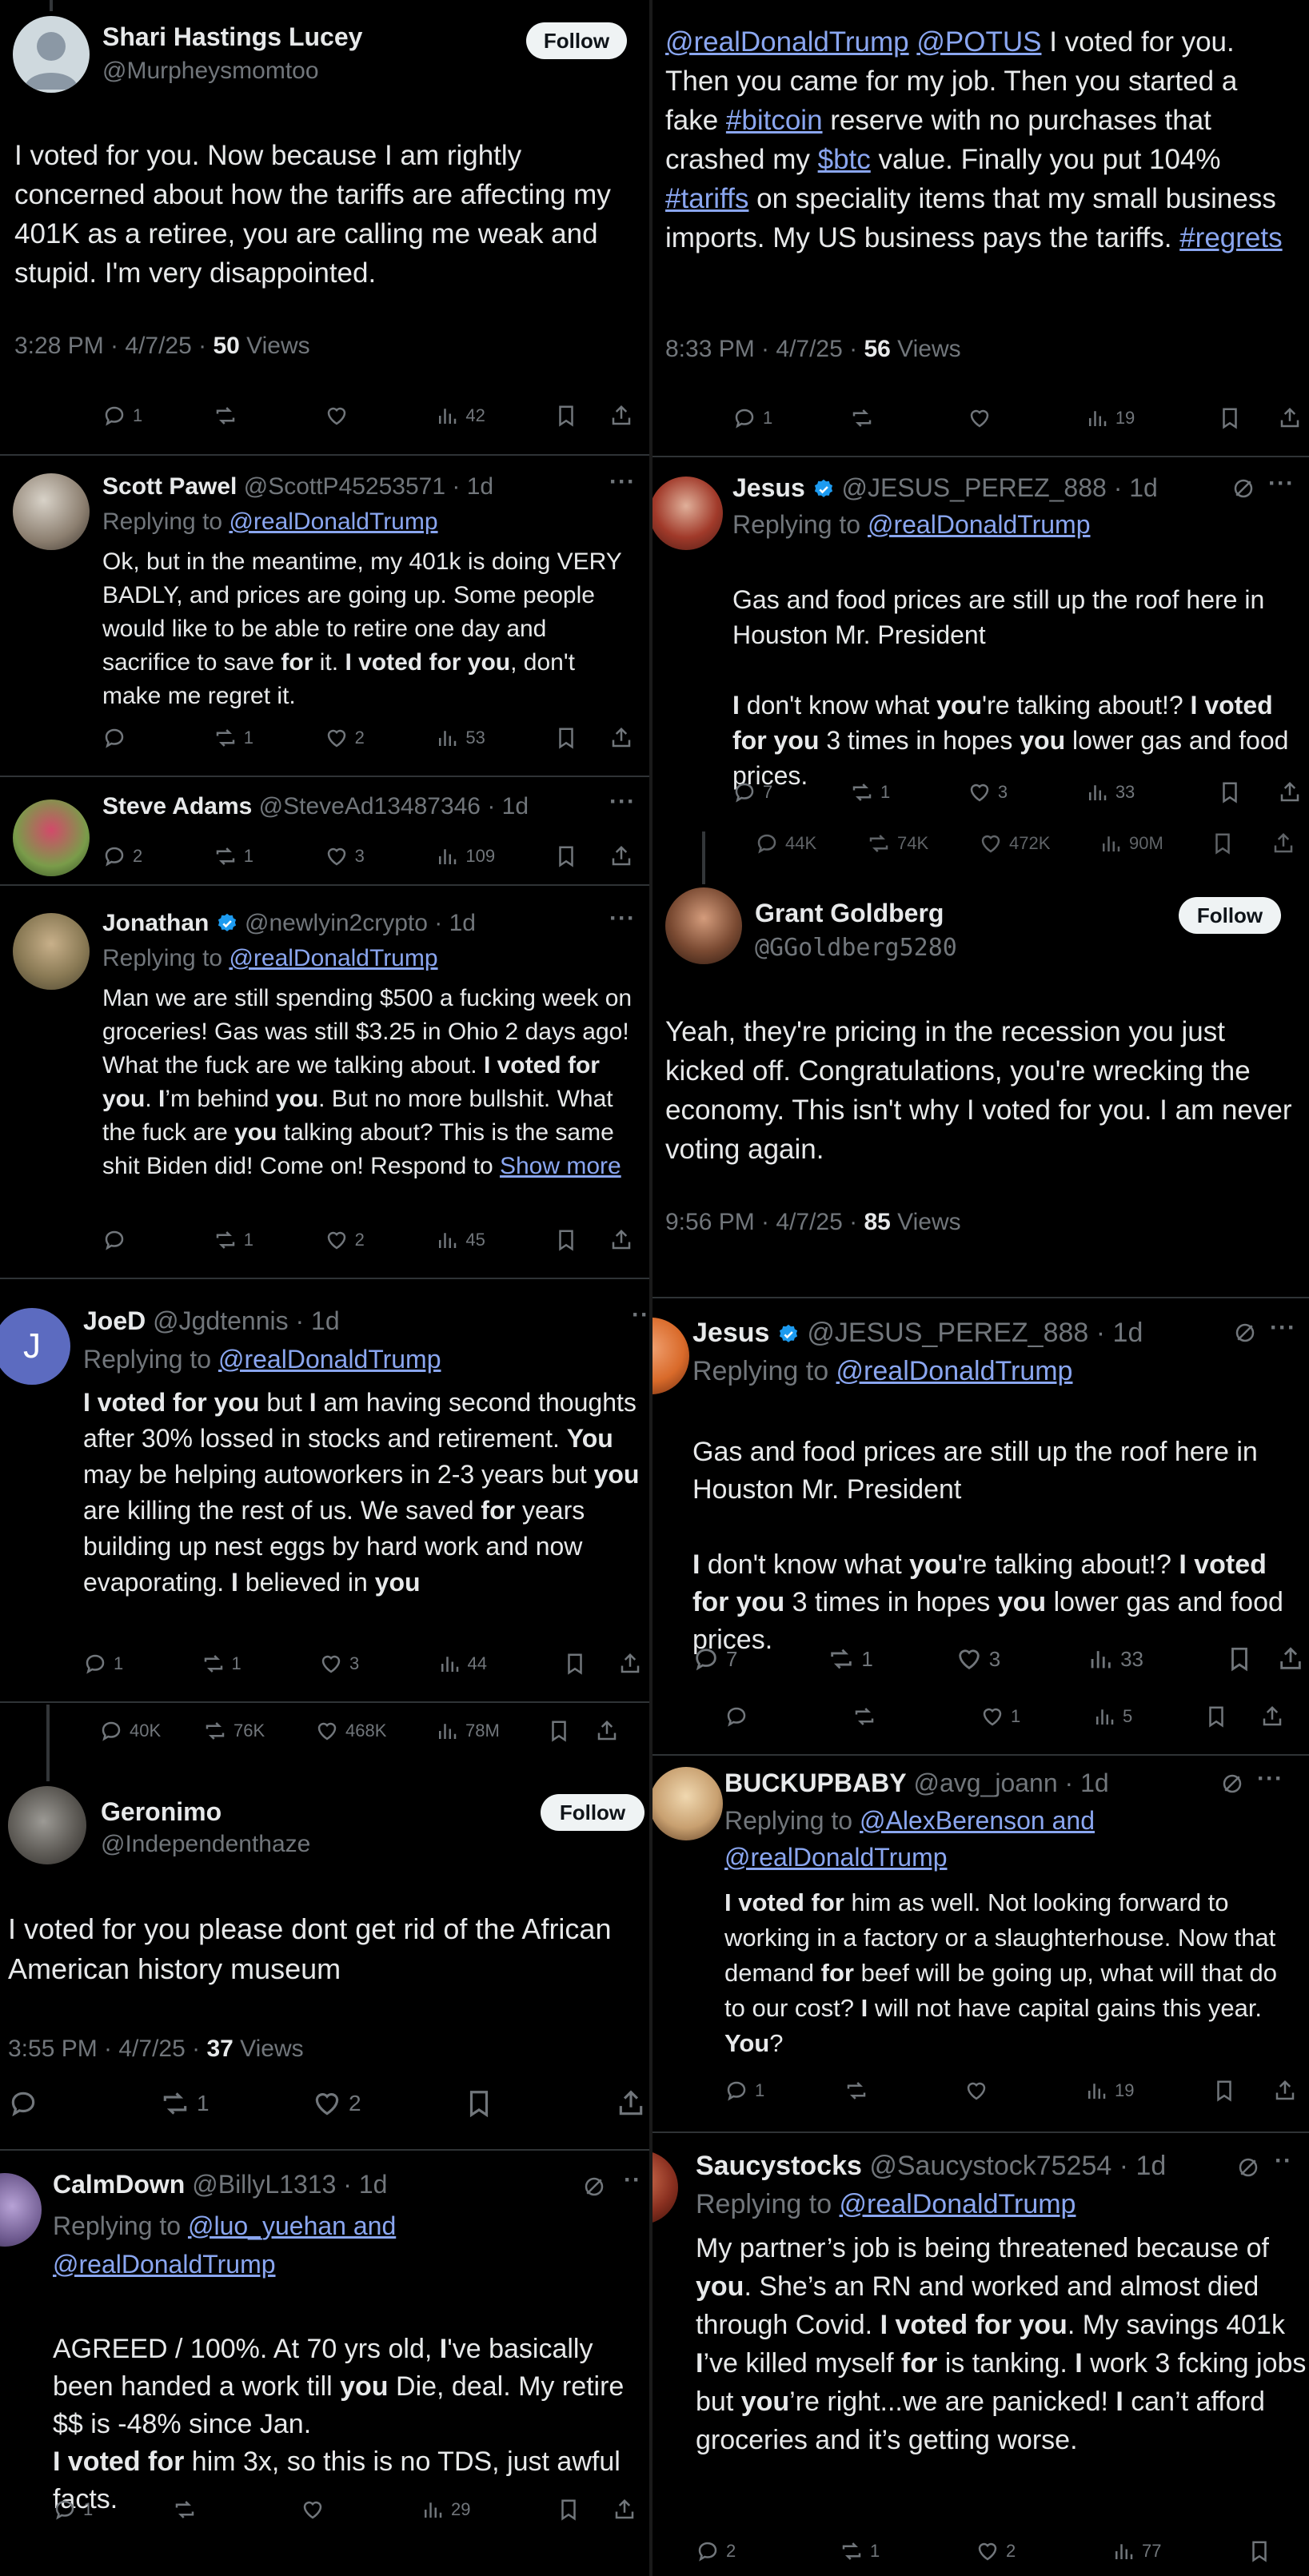  I want to click on user-handle: @Murpheysmomtoo, so click(211, 71).